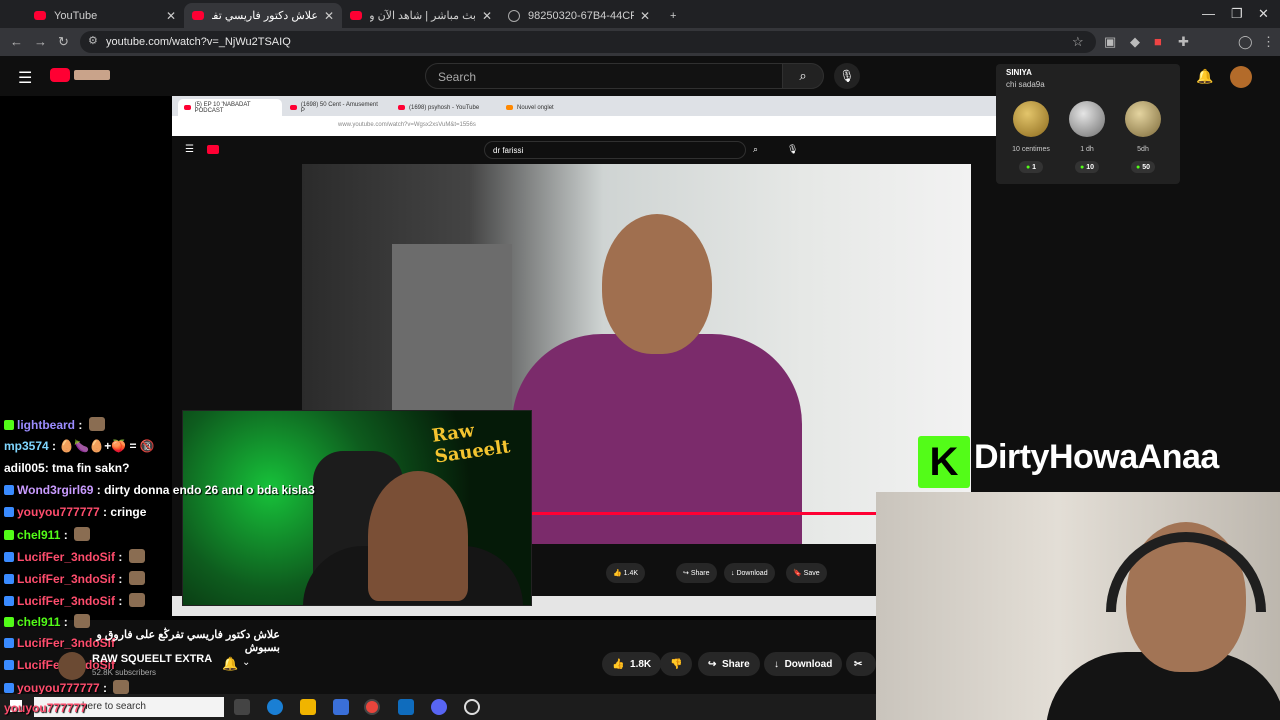  What do you see at coordinates (1087, 149) in the screenshot?
I see `coin-label: 1 dh` at bounding box center [1087, 149].